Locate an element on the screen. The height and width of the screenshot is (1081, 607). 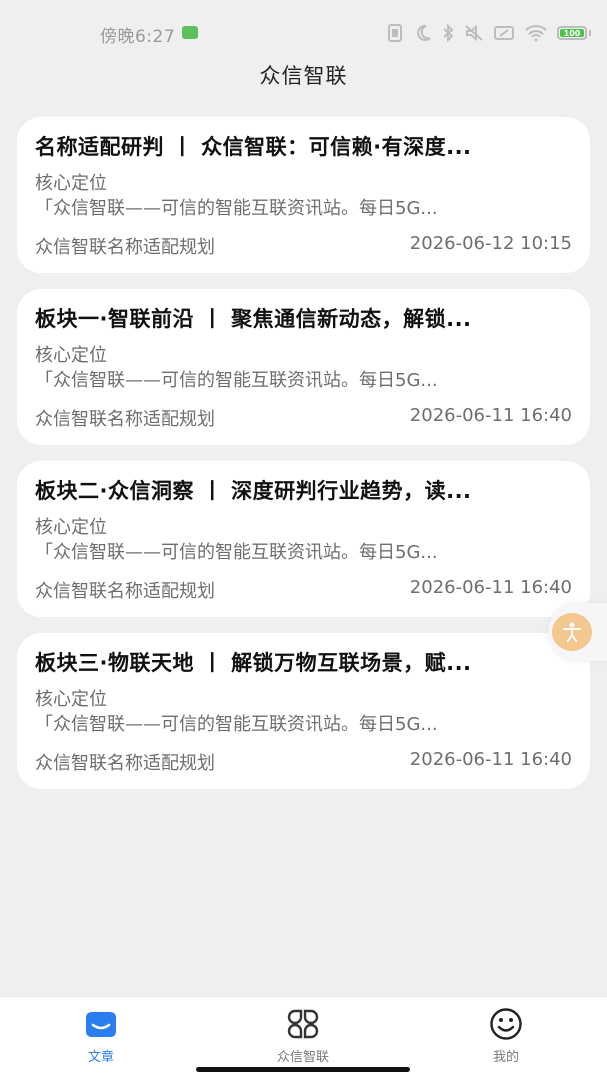
notification-app-icon is located at coordinates (190, 32).